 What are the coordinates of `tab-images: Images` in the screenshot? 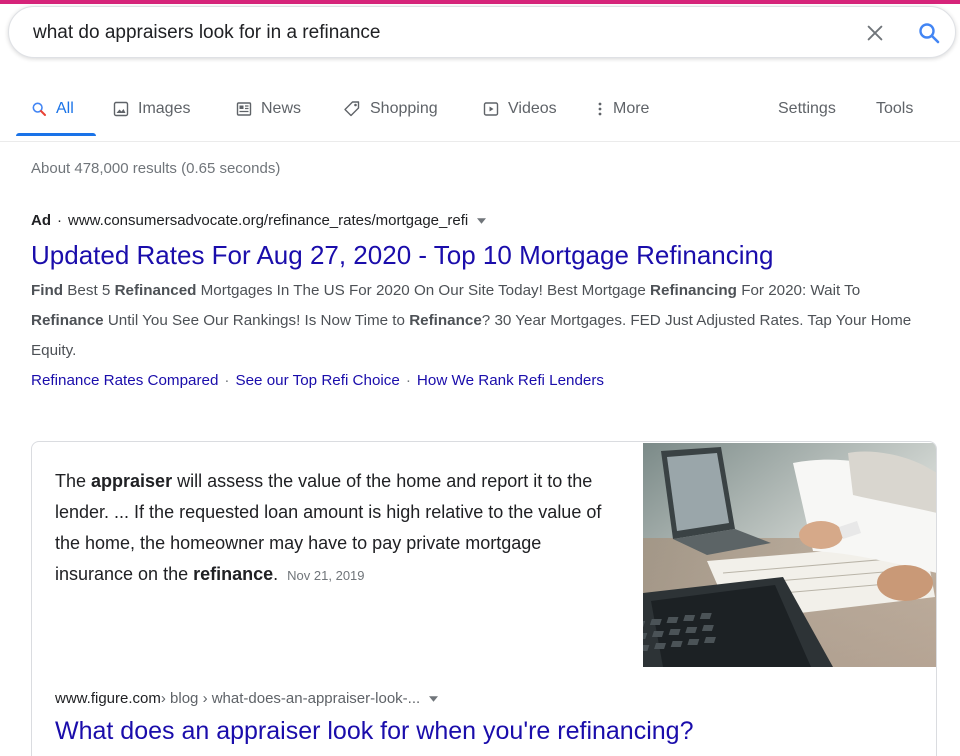 It's located at (151, 109).